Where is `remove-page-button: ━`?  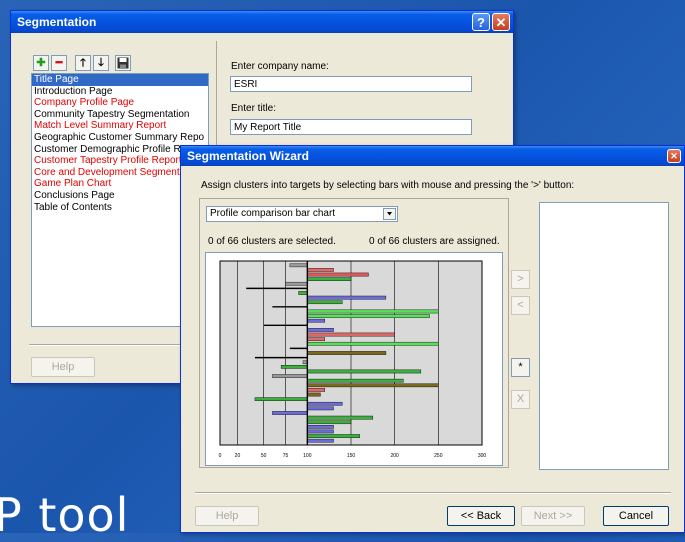
remove-page-button: ━ is located at coordinates (59, 63).